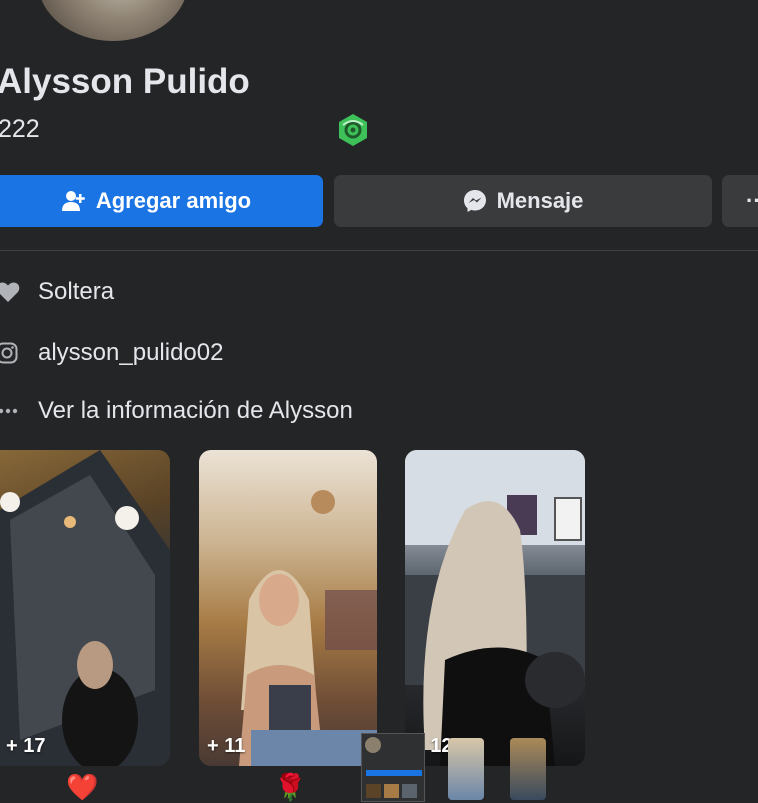  Describe the element at coordinates (379, 250) in the screenshot. I see `divider` at that location.